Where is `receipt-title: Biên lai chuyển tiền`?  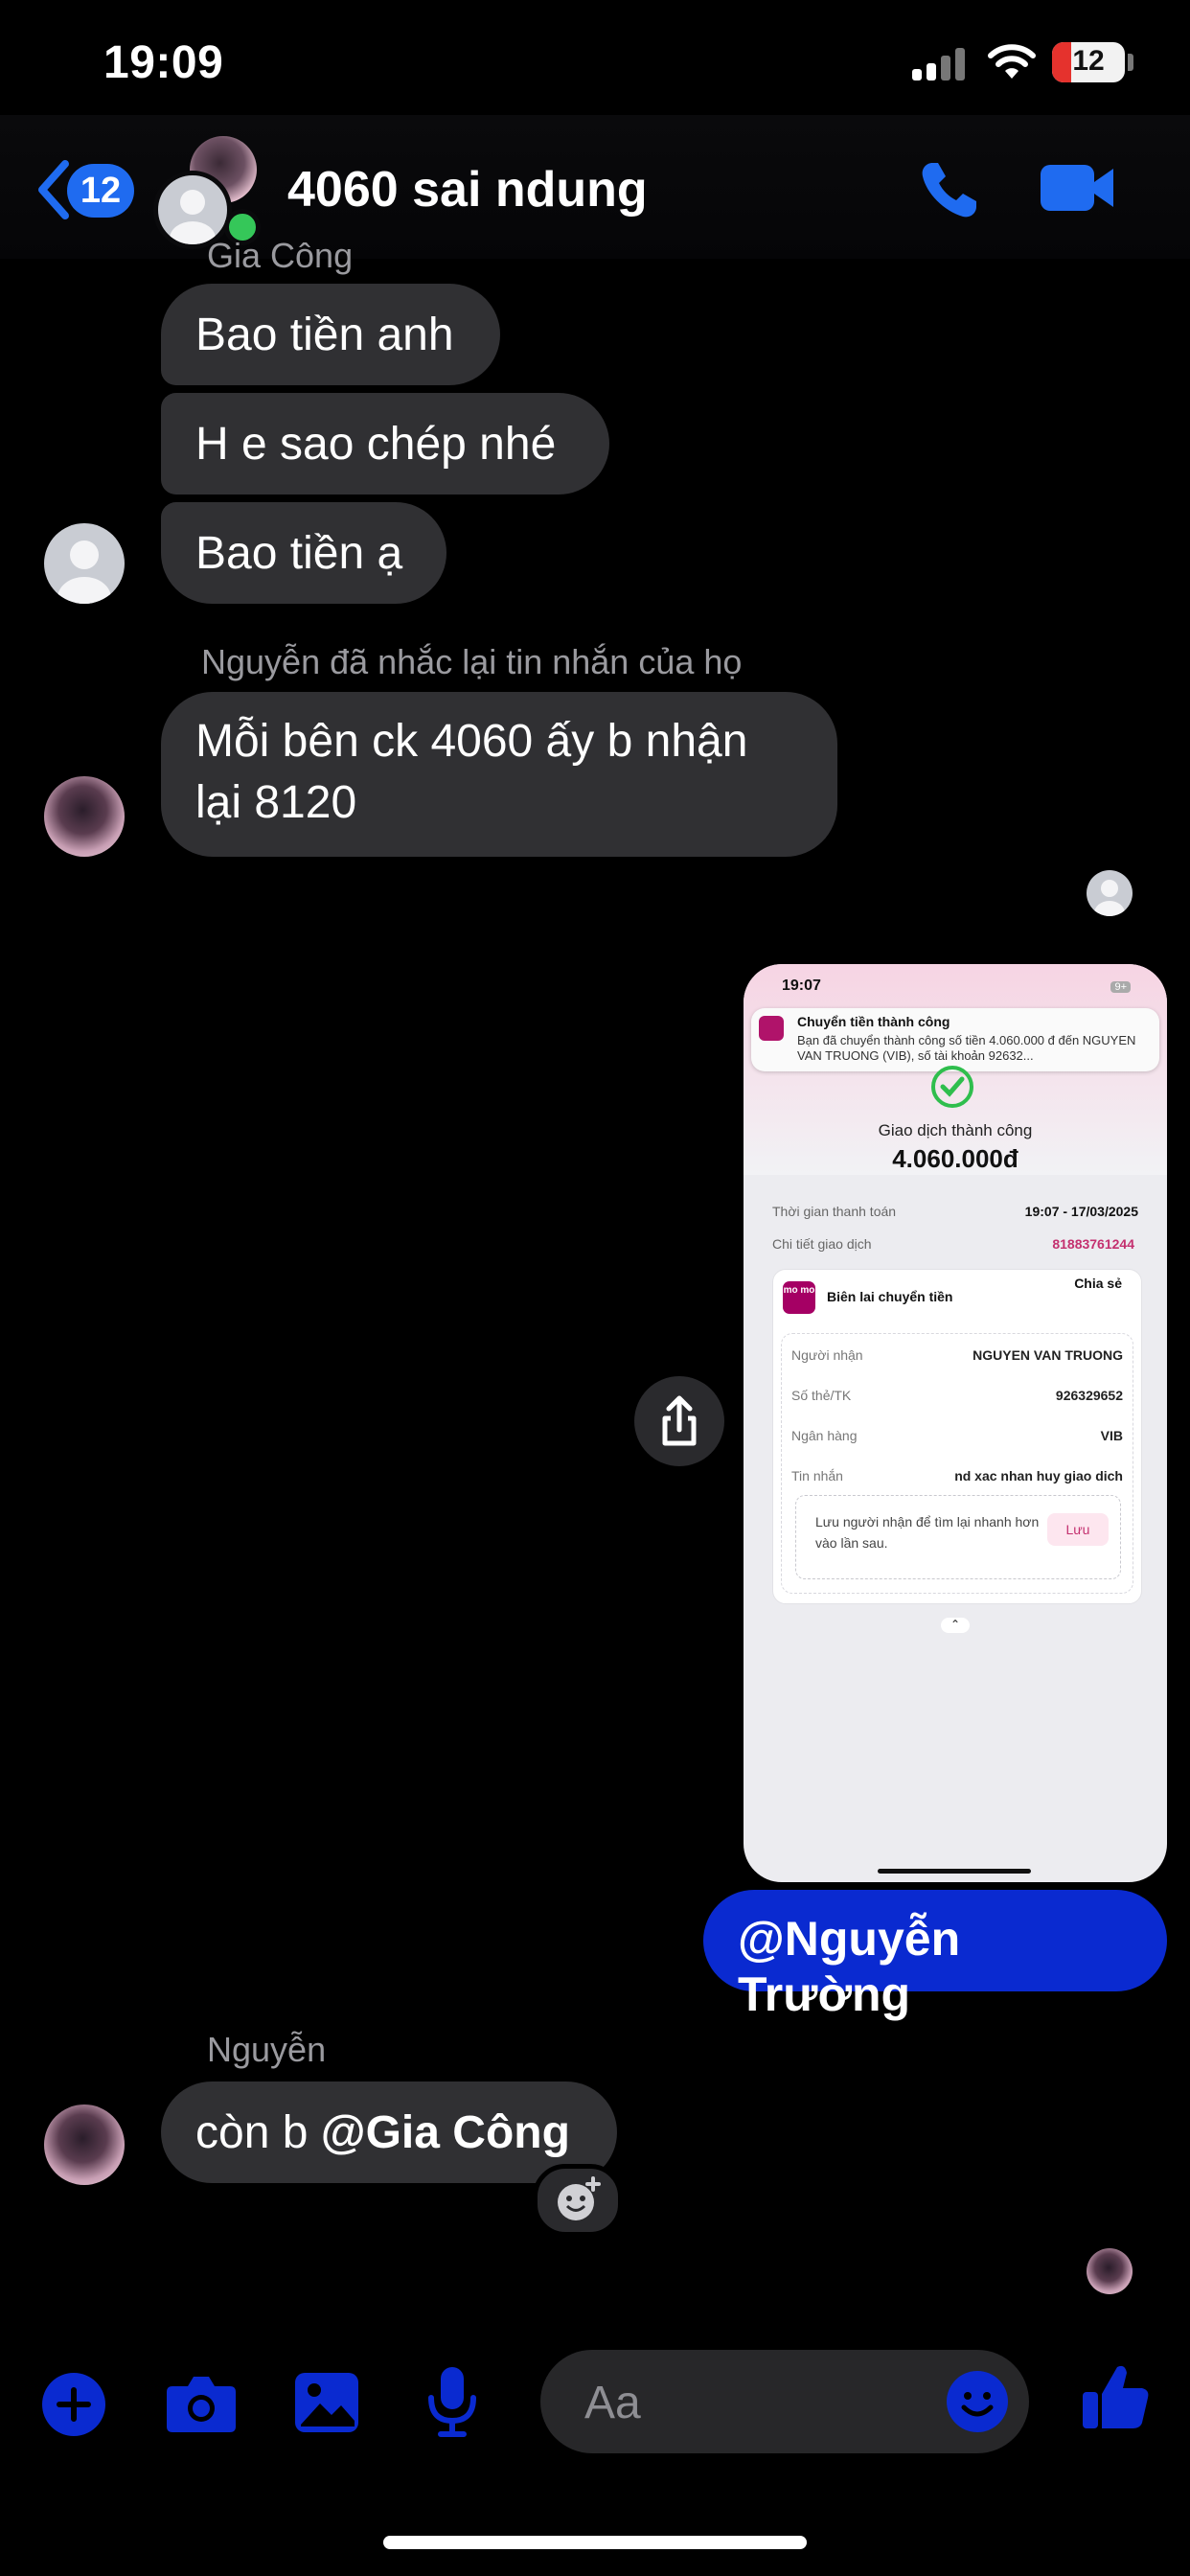
receipt-title: Biên lai chuyển tiền is located at coordinates (890, 1296).